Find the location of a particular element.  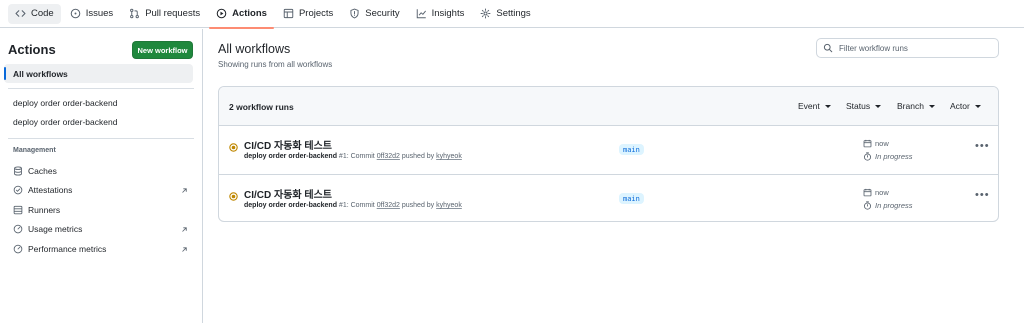

meter-icon is located at coordinates (18, 229).